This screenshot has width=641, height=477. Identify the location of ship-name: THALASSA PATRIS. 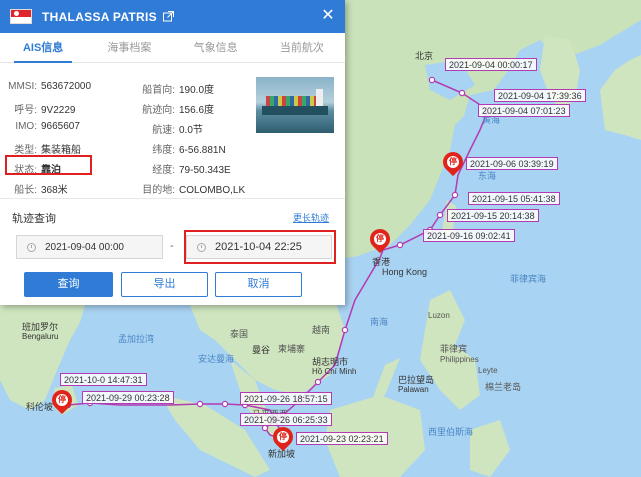
(99, 16).